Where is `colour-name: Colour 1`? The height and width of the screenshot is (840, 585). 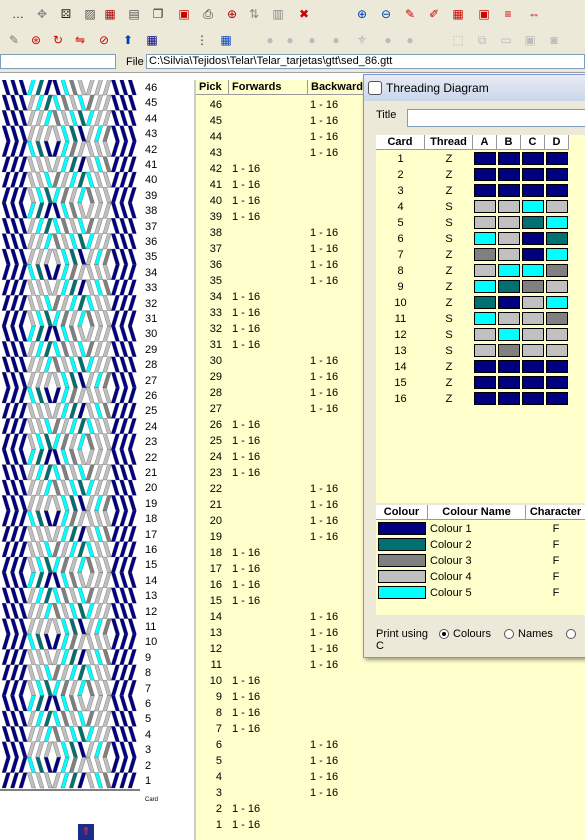
colour-name: Colour 1 is located at coordinates (478, 529).